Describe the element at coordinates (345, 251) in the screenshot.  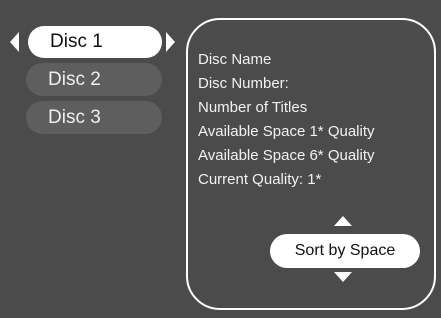
I see `sort-by-space-button: Sort by Space` at that location.